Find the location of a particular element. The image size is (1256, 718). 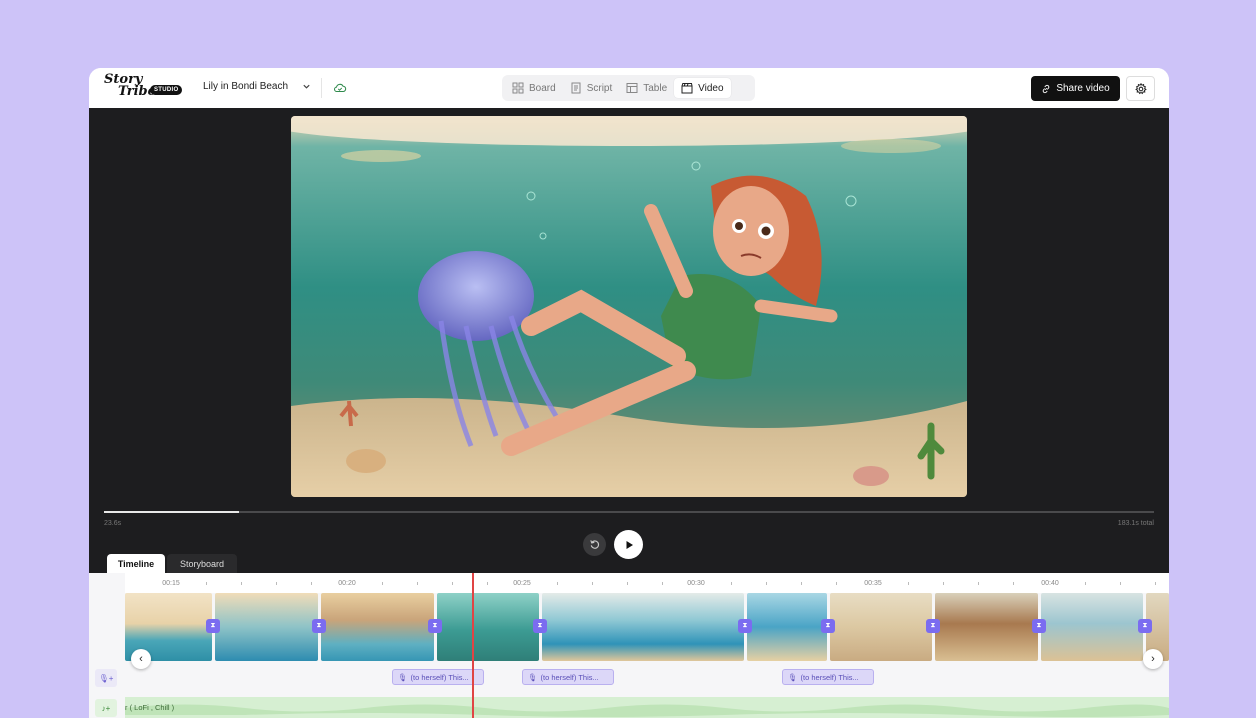

view-mode-tabs: Board Script Table Video is located at coordinates (628, 88).